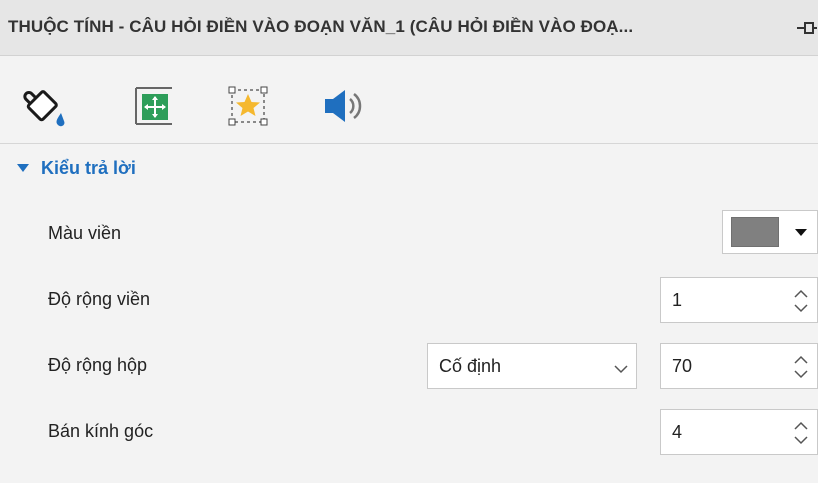 This screenshot has height=483, width=818. What do you see at coordinates (98, 365) in the screenshot?
I see `box-width-label: Độ rộng hộp` at bounding box center [98, 365].